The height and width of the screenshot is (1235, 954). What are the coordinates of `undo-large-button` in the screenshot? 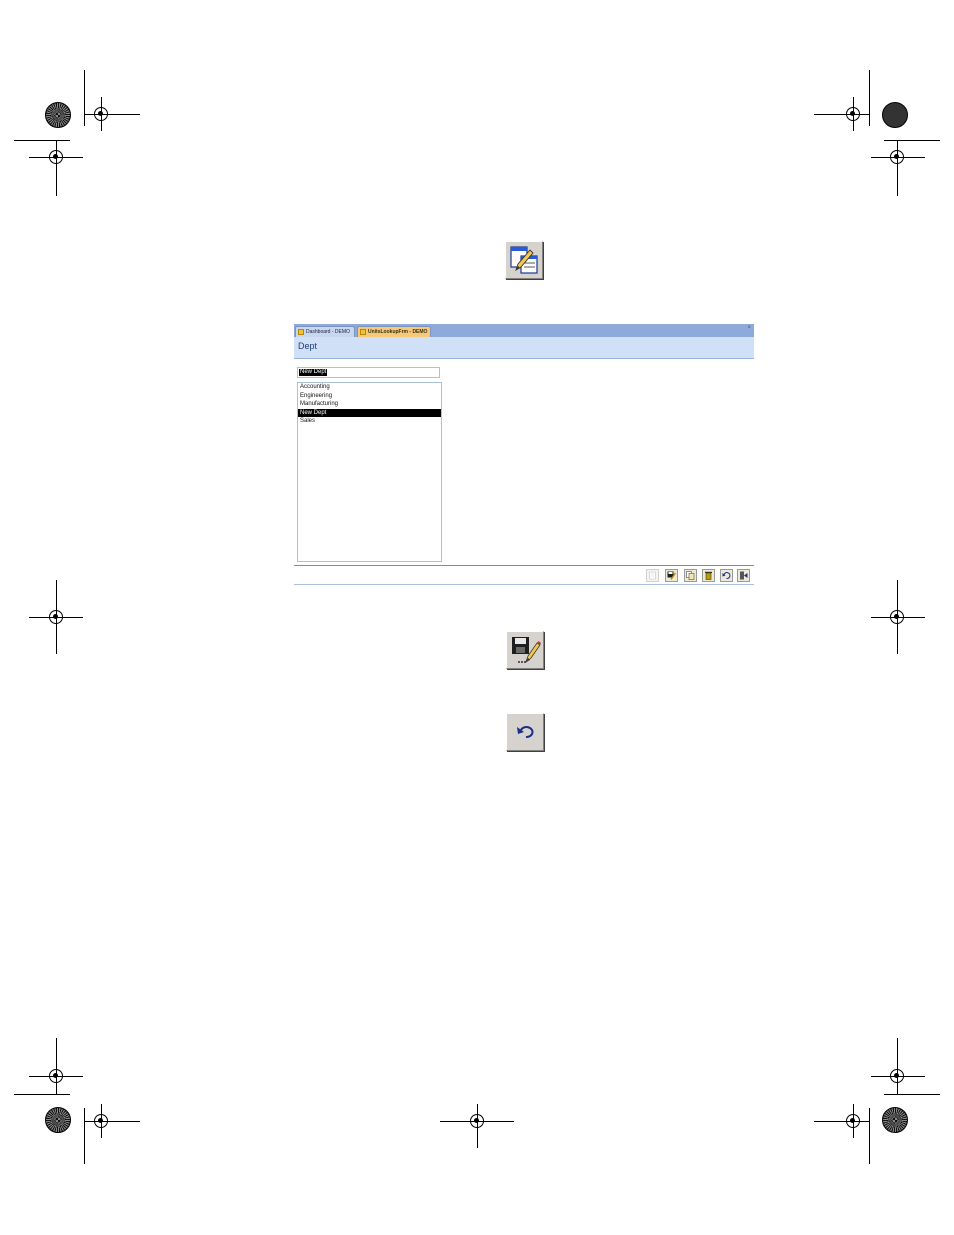 It's located at (525, 732).